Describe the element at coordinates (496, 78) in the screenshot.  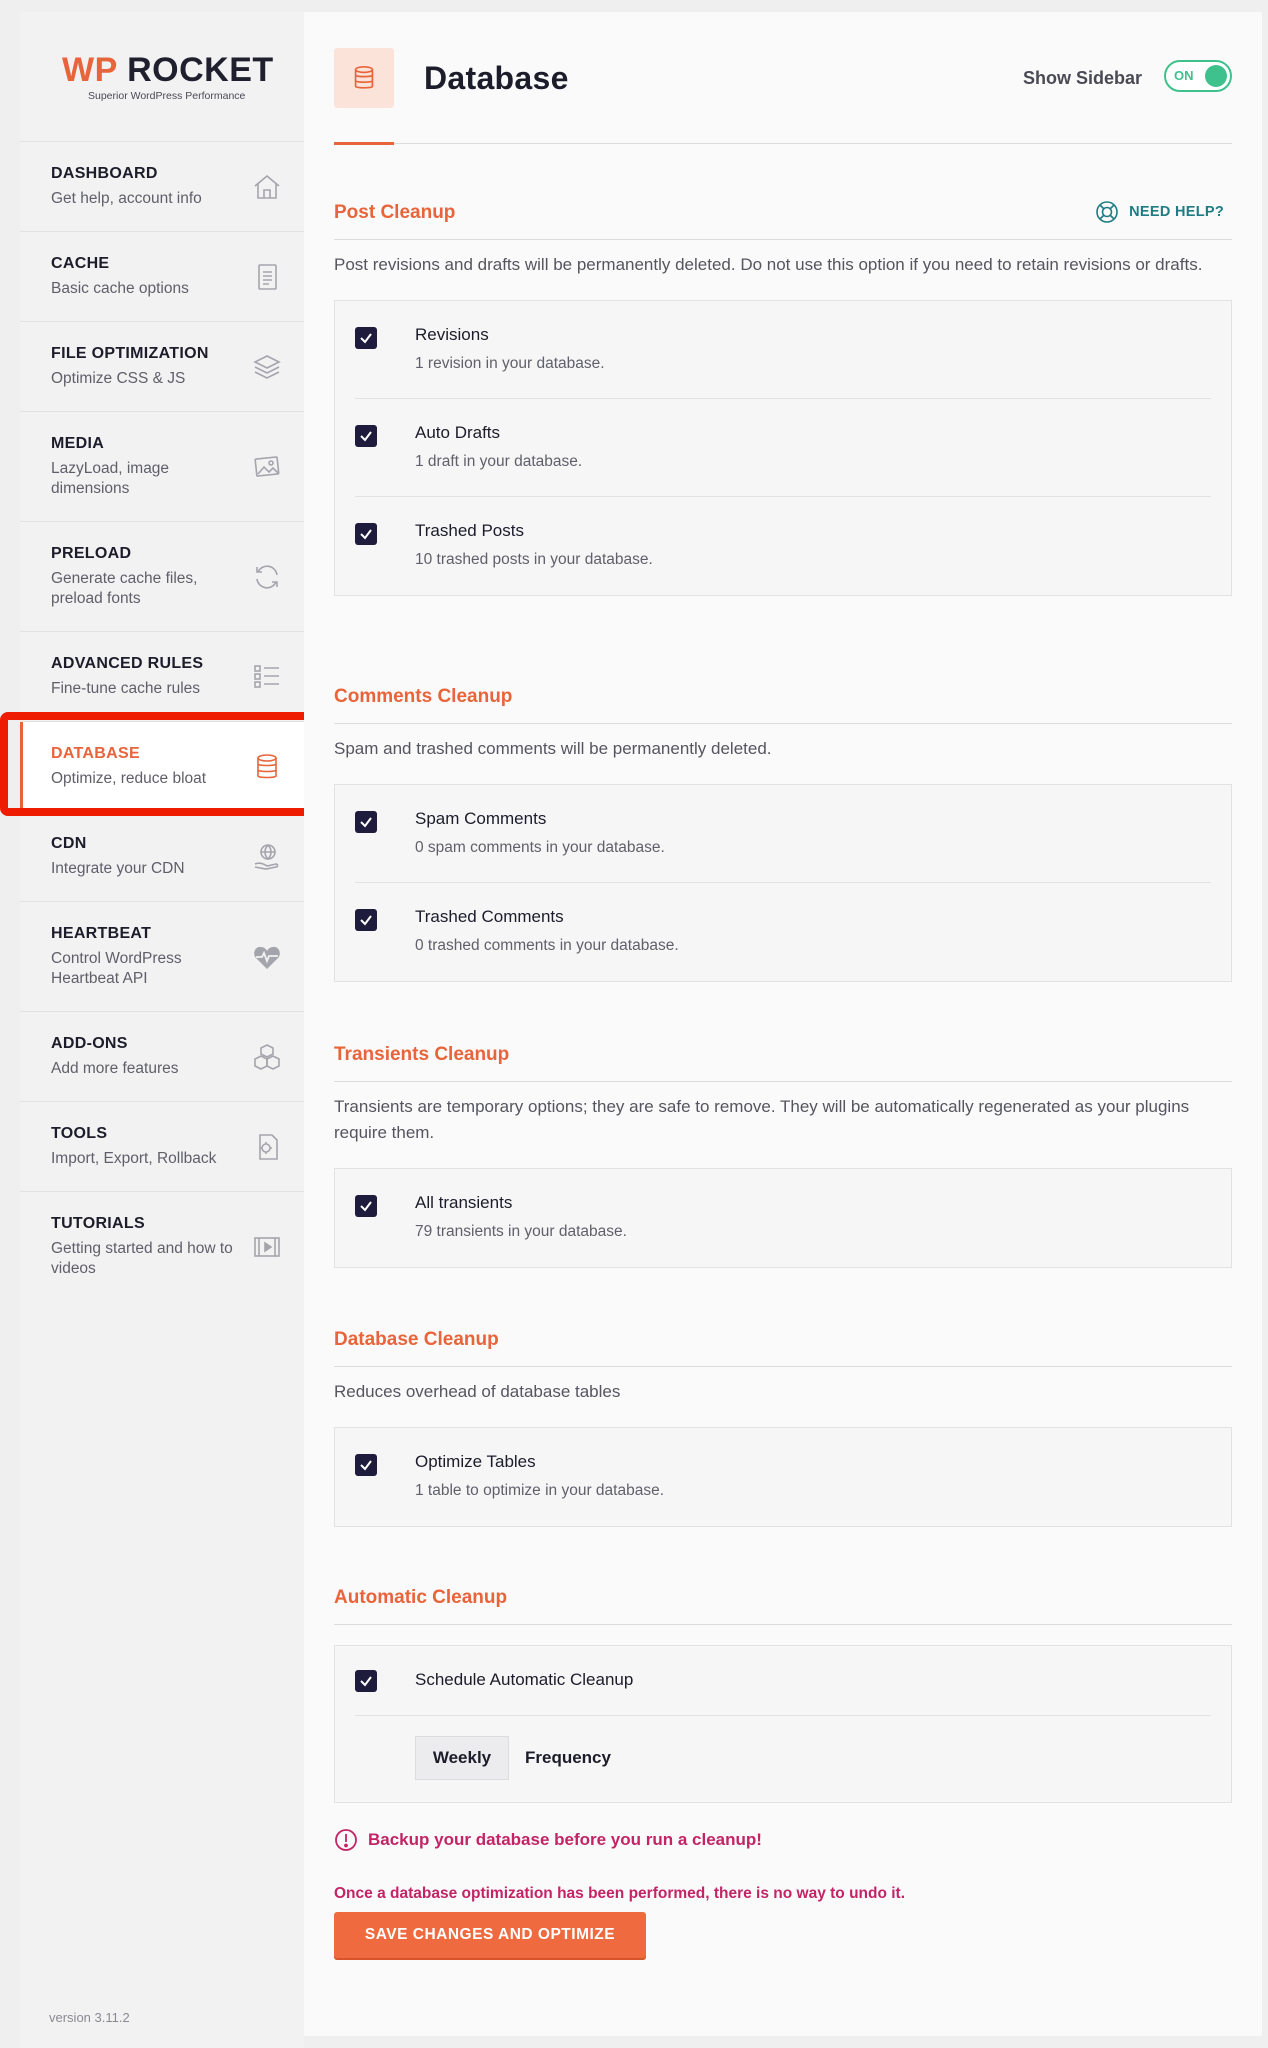
I see `page-title: Database` at that location.